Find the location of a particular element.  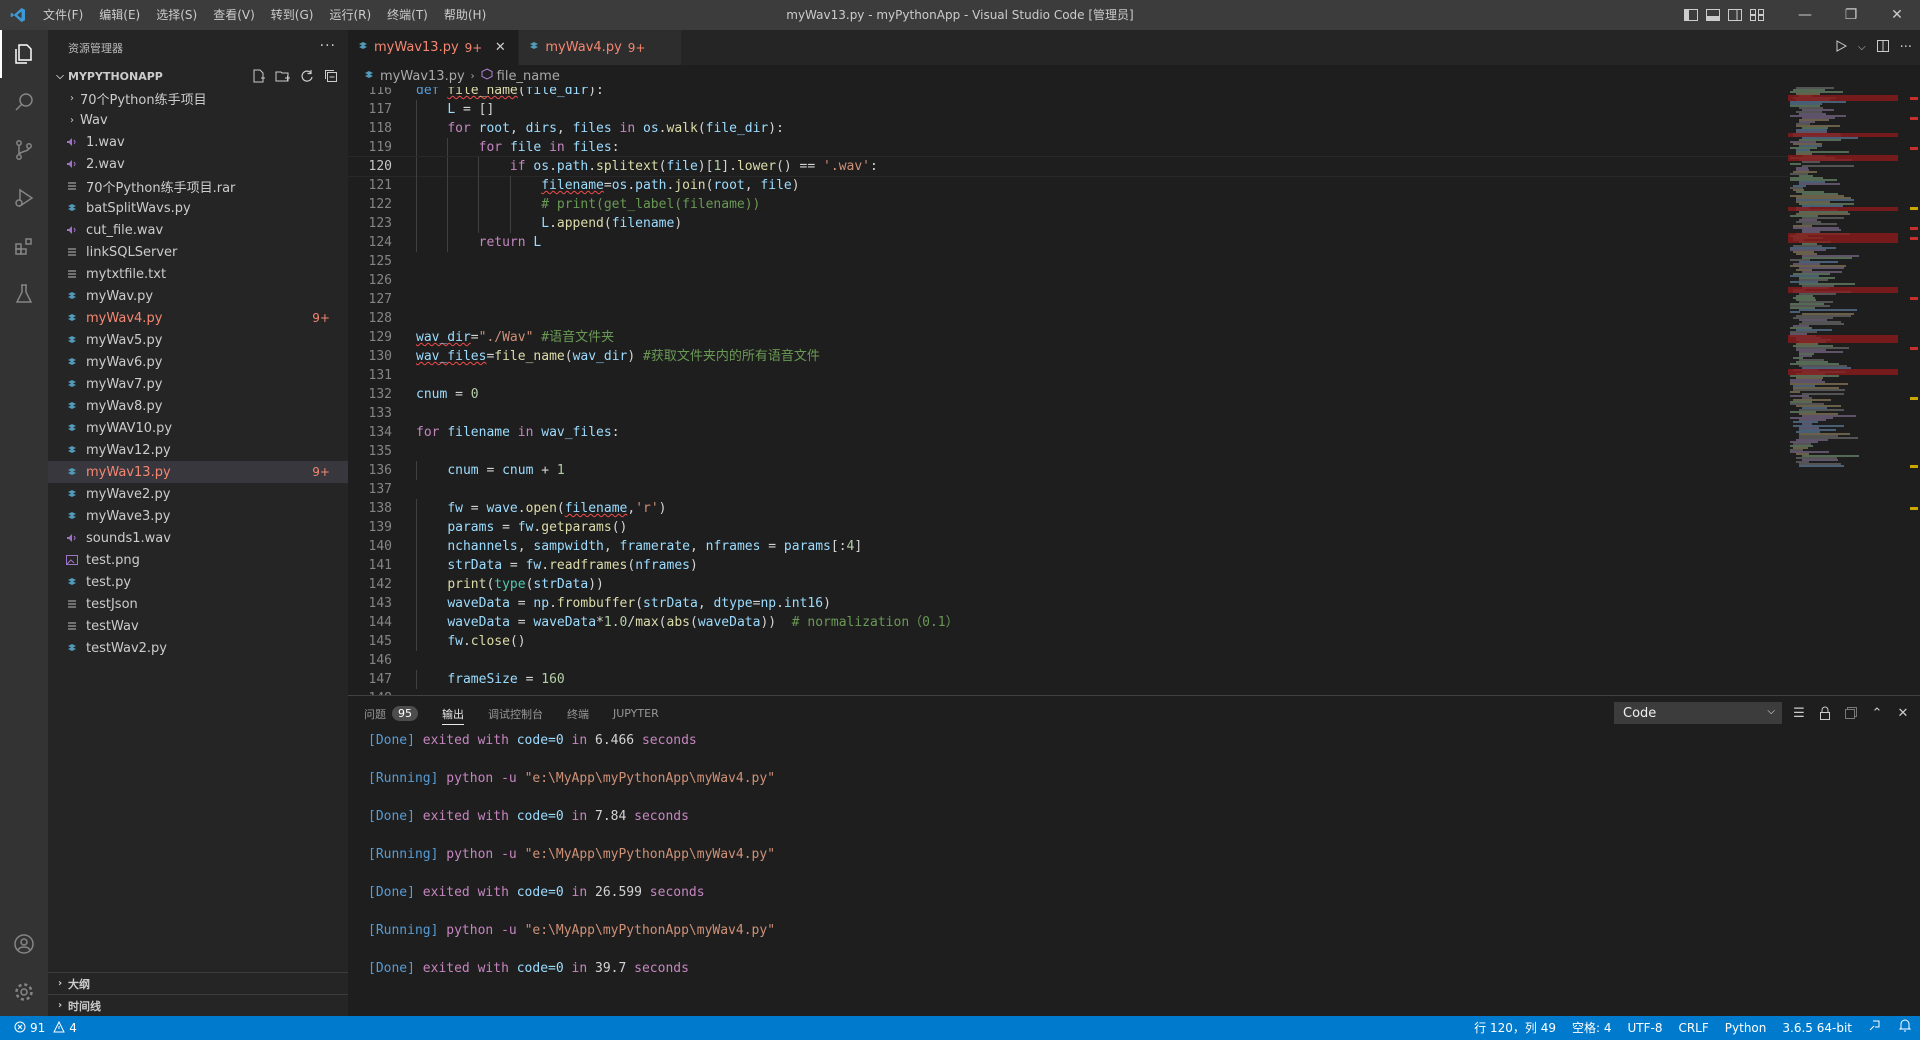

run-file-icon is located at coordinates (1841, 48).